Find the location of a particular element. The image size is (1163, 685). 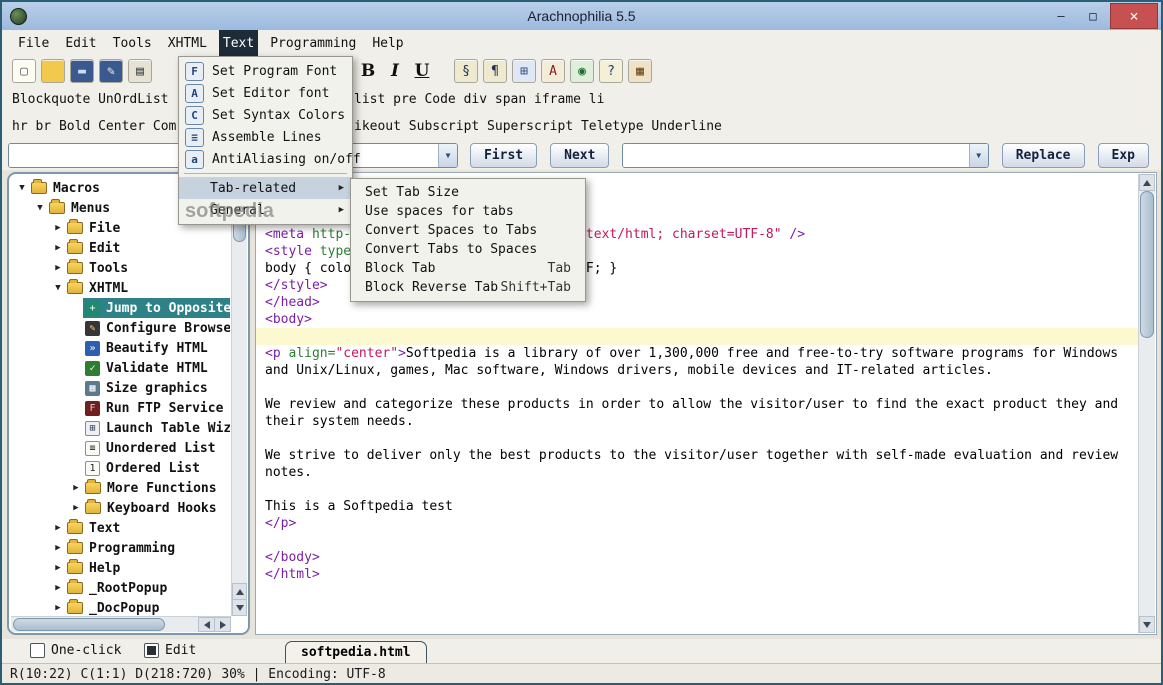

tag-buttons-right: list pre Code div span iframe li is located at coordinates (479, 99).